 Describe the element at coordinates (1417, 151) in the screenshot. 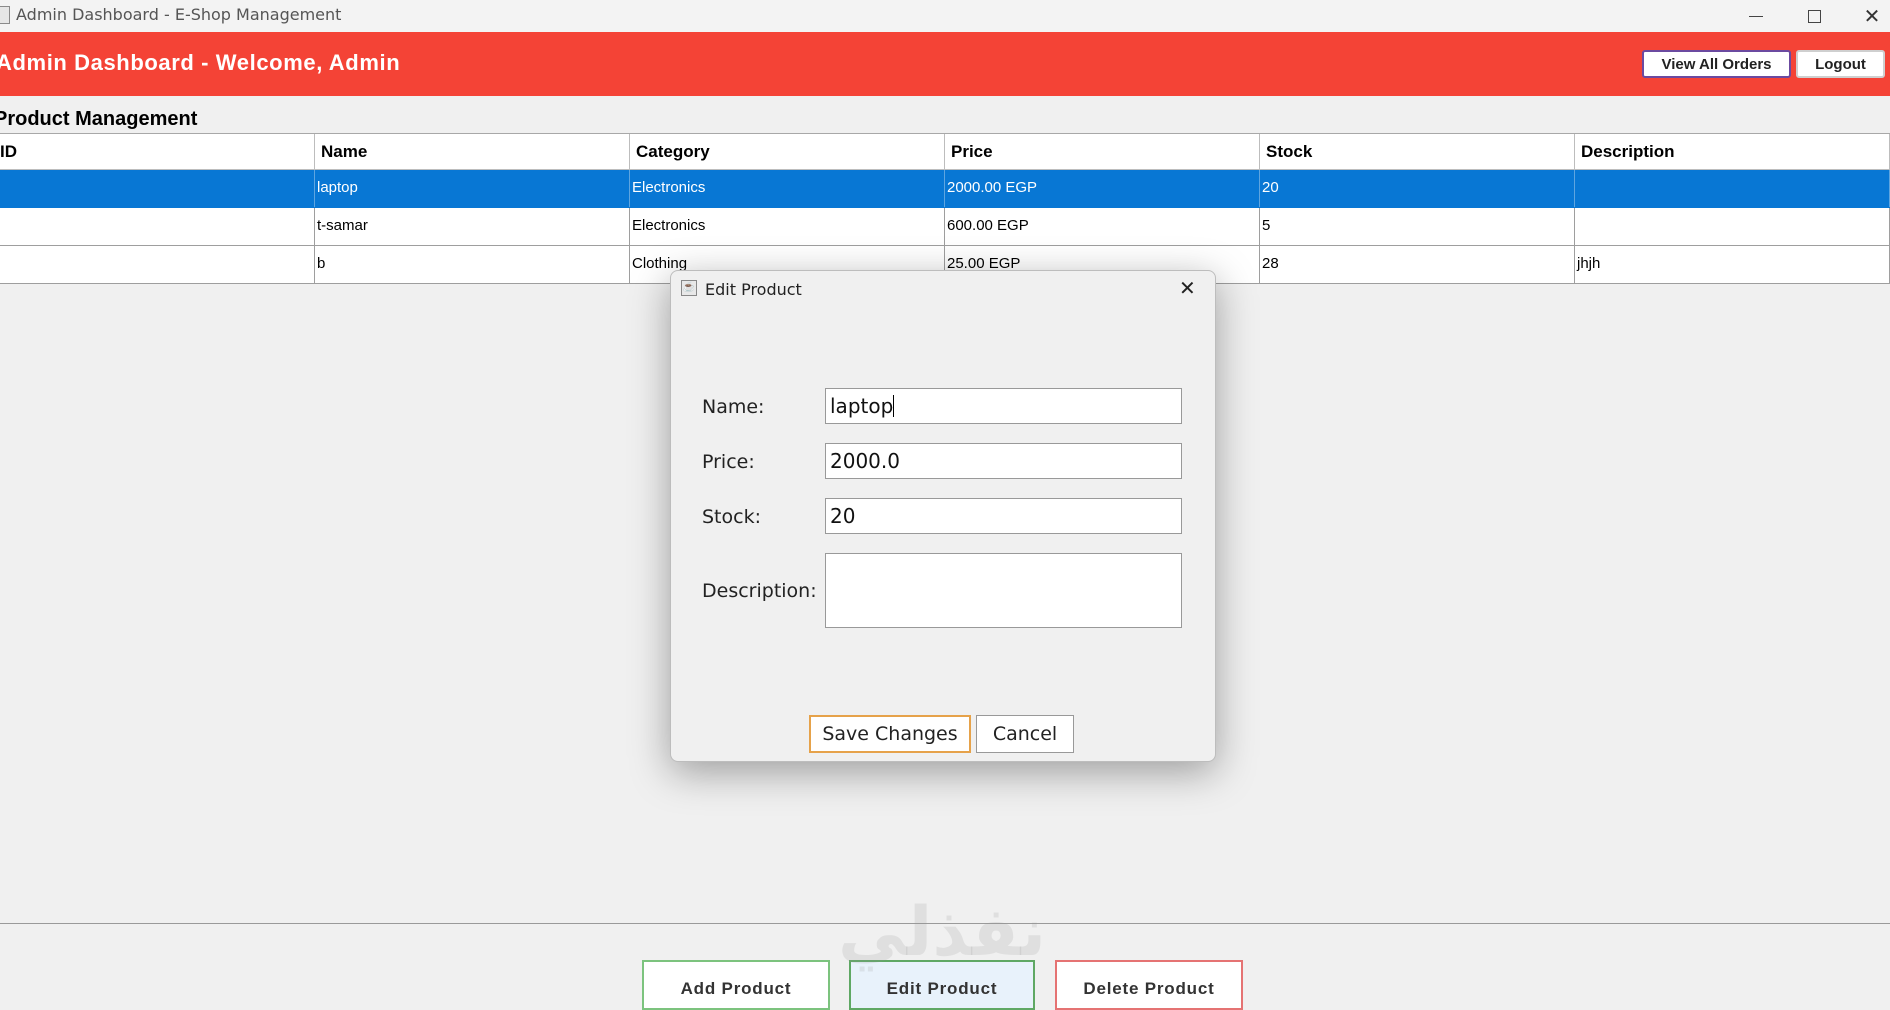

I see `column-header-stock: Stock` at that location.